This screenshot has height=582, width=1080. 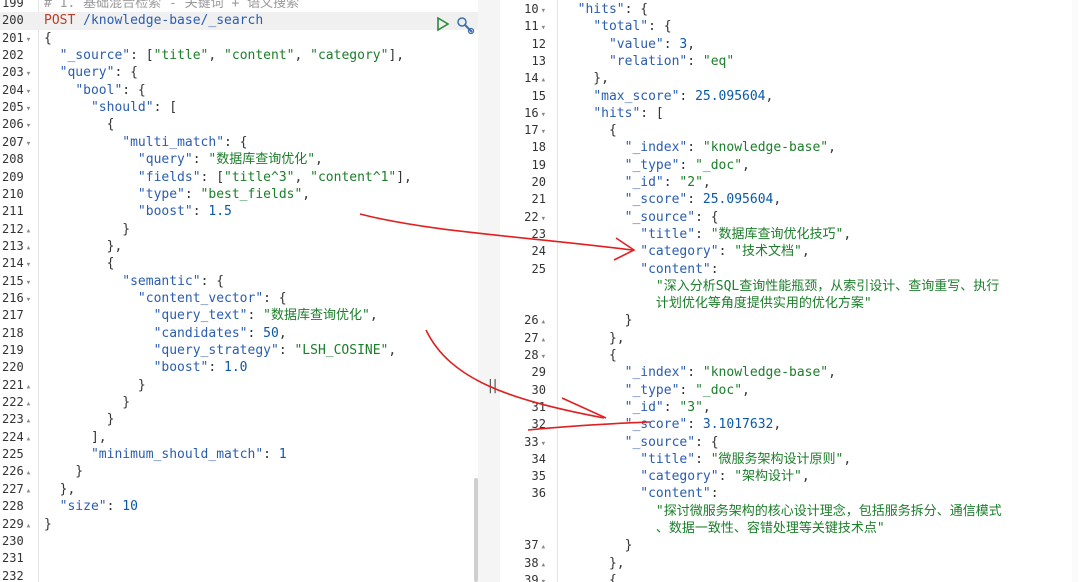 I want to click on code-line: 228 "size": 10, so click(x=239, y=506).